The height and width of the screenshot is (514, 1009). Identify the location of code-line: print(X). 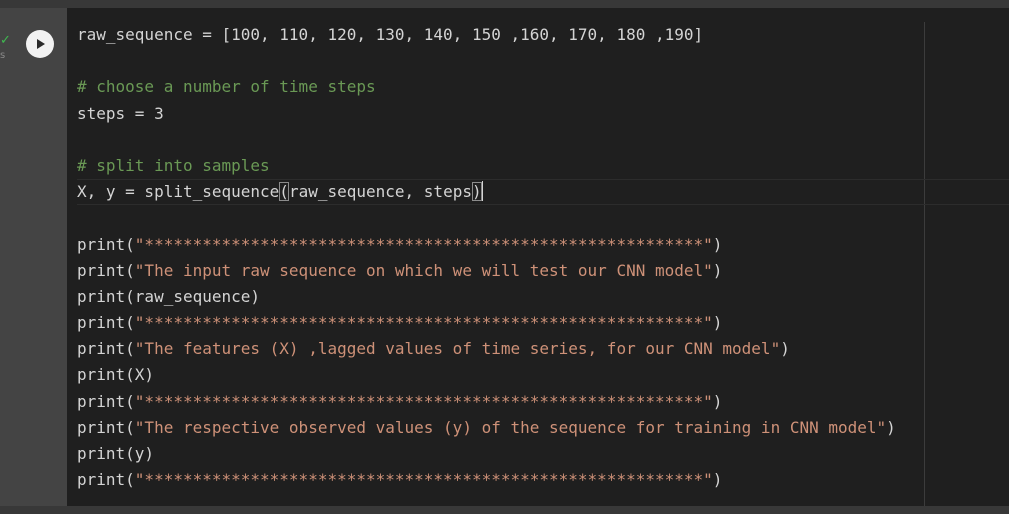
(543, 375).